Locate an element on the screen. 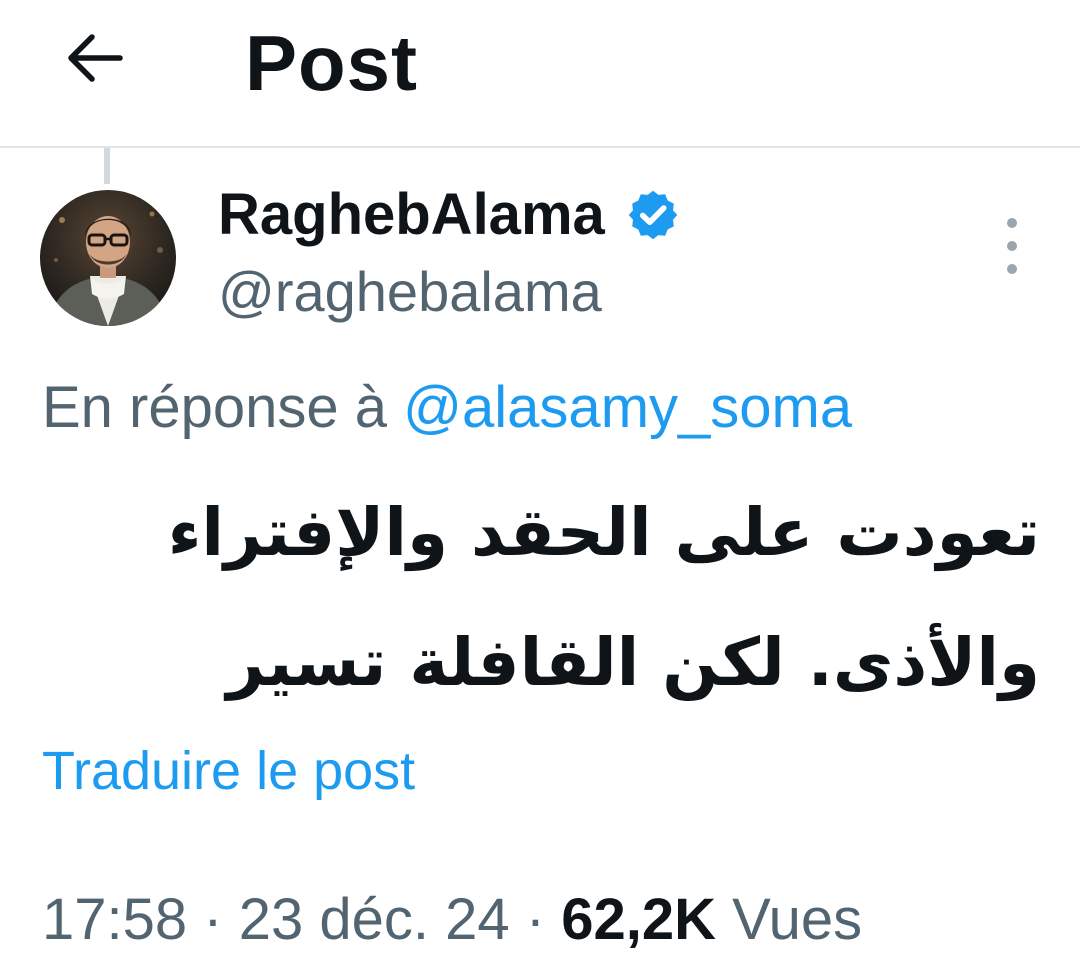 This screenshot has width=1080, height=972. arrow-left-icon is located at coordinates (95, 58).